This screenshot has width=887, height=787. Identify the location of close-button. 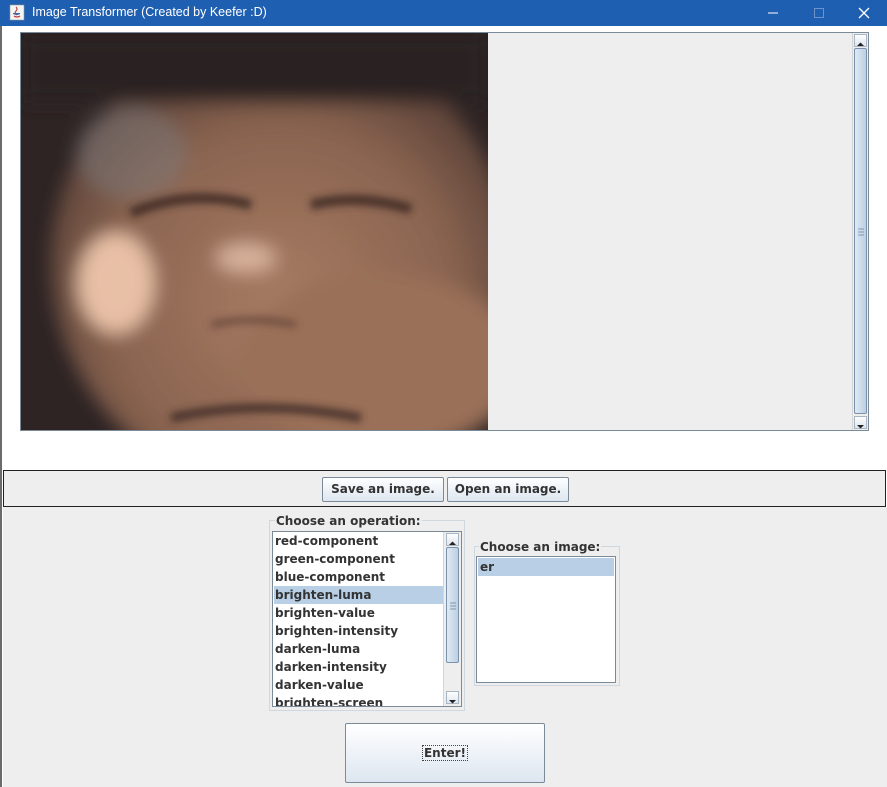
(864, 13).